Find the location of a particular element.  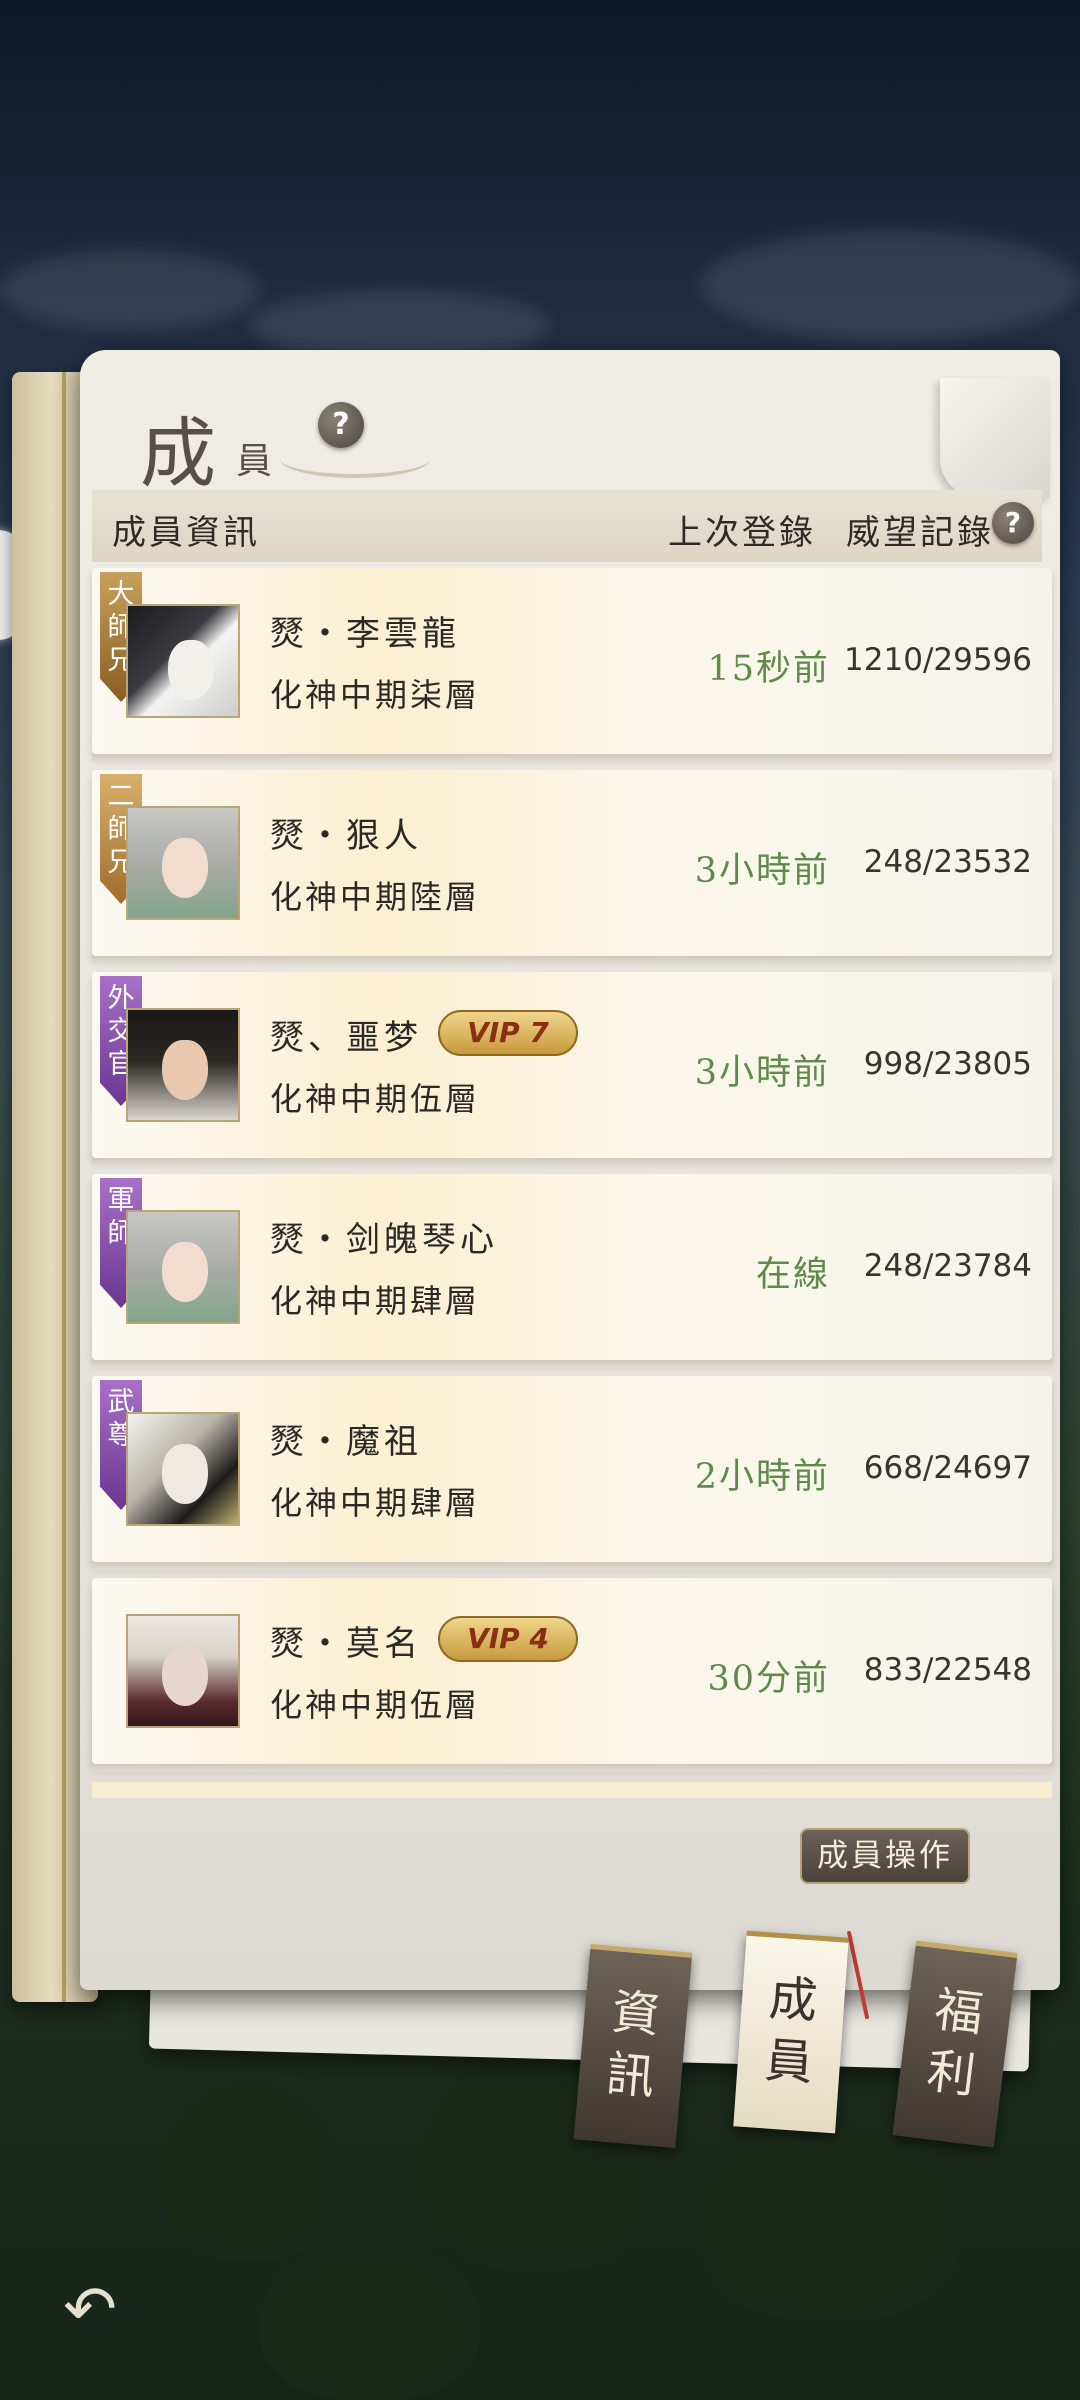

member-row: 外交官 燹、噩梦 VIP 7 化神中期伍層 3小時前 998/23805 is located at coordinates (572, 1069).